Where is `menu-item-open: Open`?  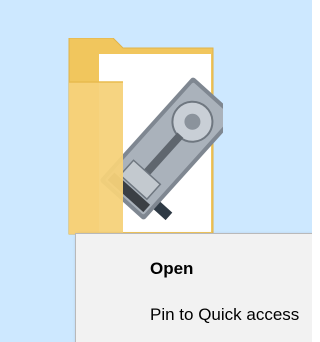
menu-item-open: Open is located at coordinates (171, 269).